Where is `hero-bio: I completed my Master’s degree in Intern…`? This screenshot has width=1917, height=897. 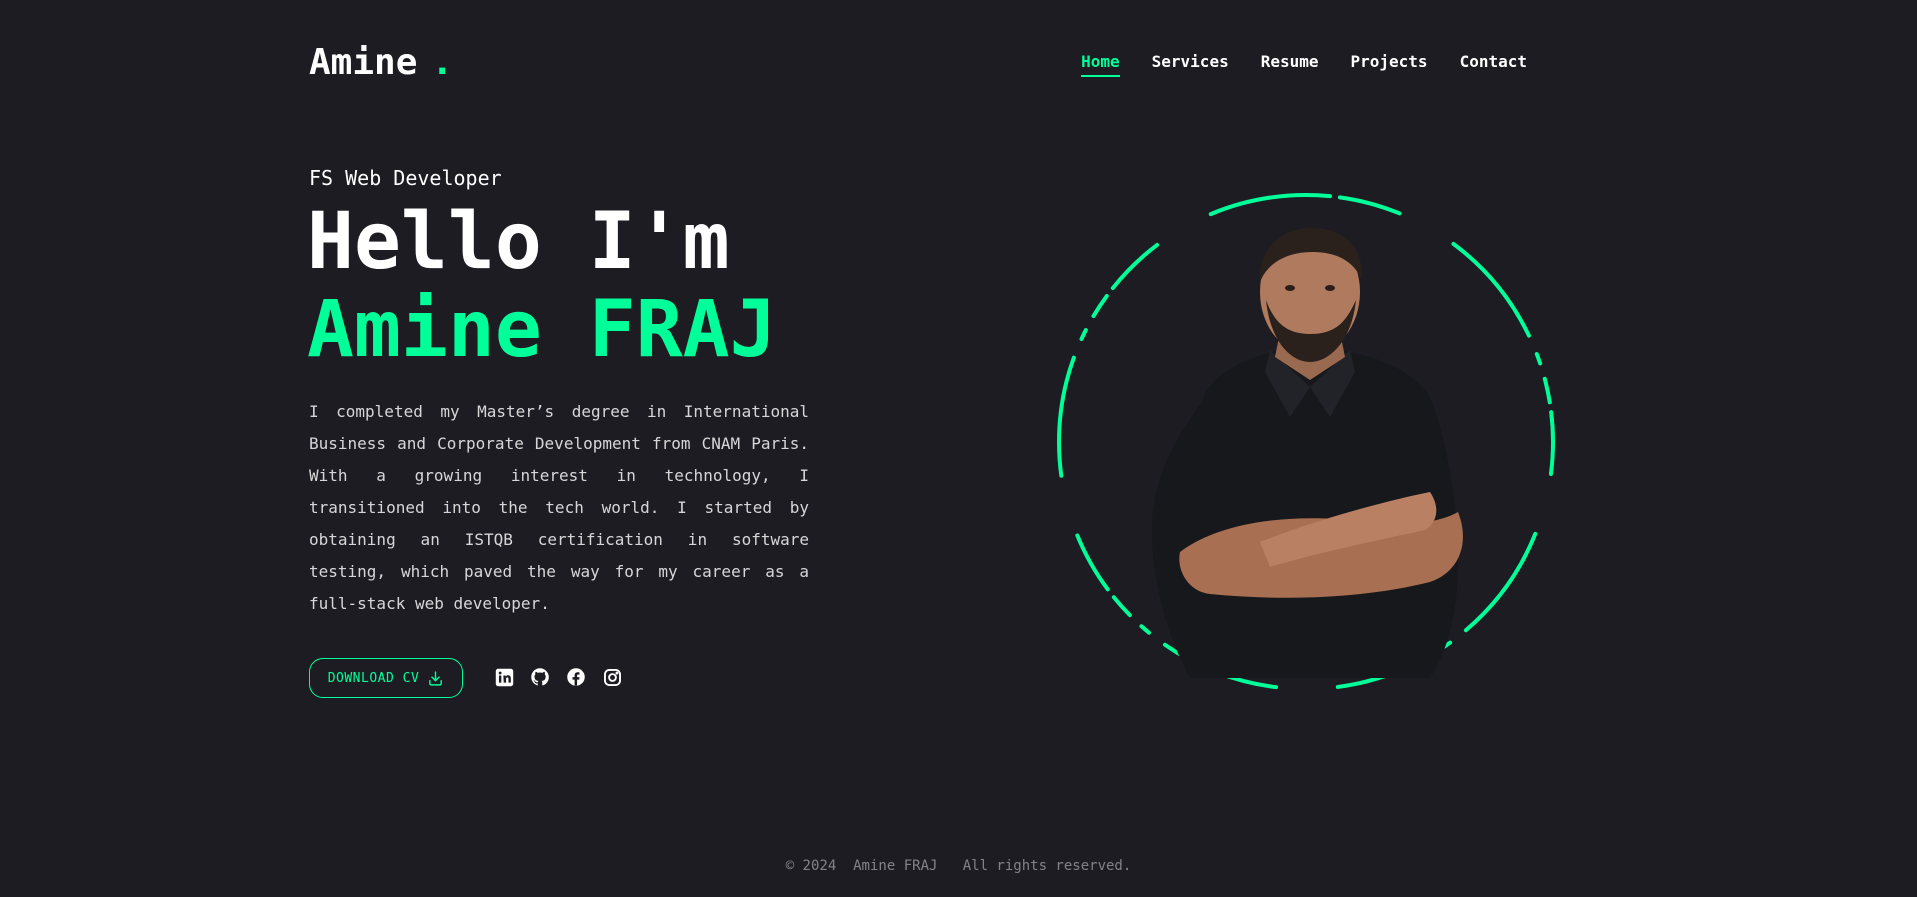 hero-bio: I completed my Master’s degree in Intern… is located at coordinates (559, 507).